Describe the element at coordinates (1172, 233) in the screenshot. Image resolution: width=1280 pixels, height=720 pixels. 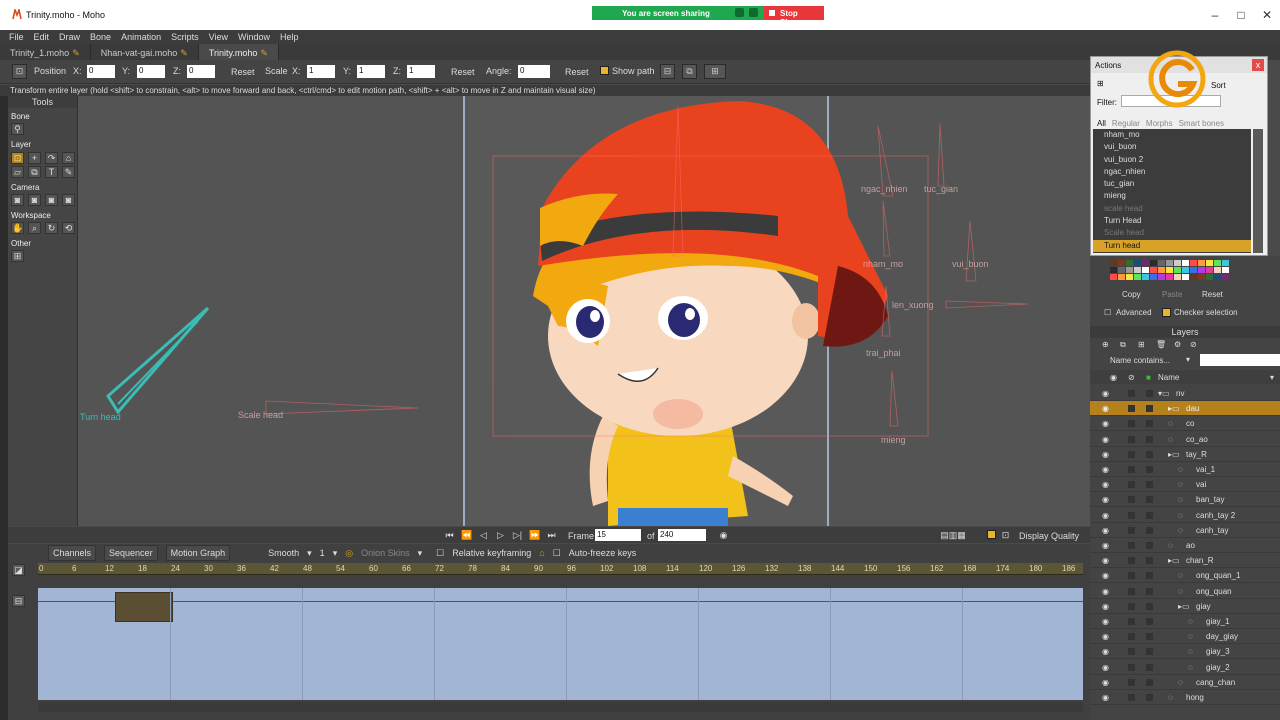
I see `action-item: Scale head` at that location.